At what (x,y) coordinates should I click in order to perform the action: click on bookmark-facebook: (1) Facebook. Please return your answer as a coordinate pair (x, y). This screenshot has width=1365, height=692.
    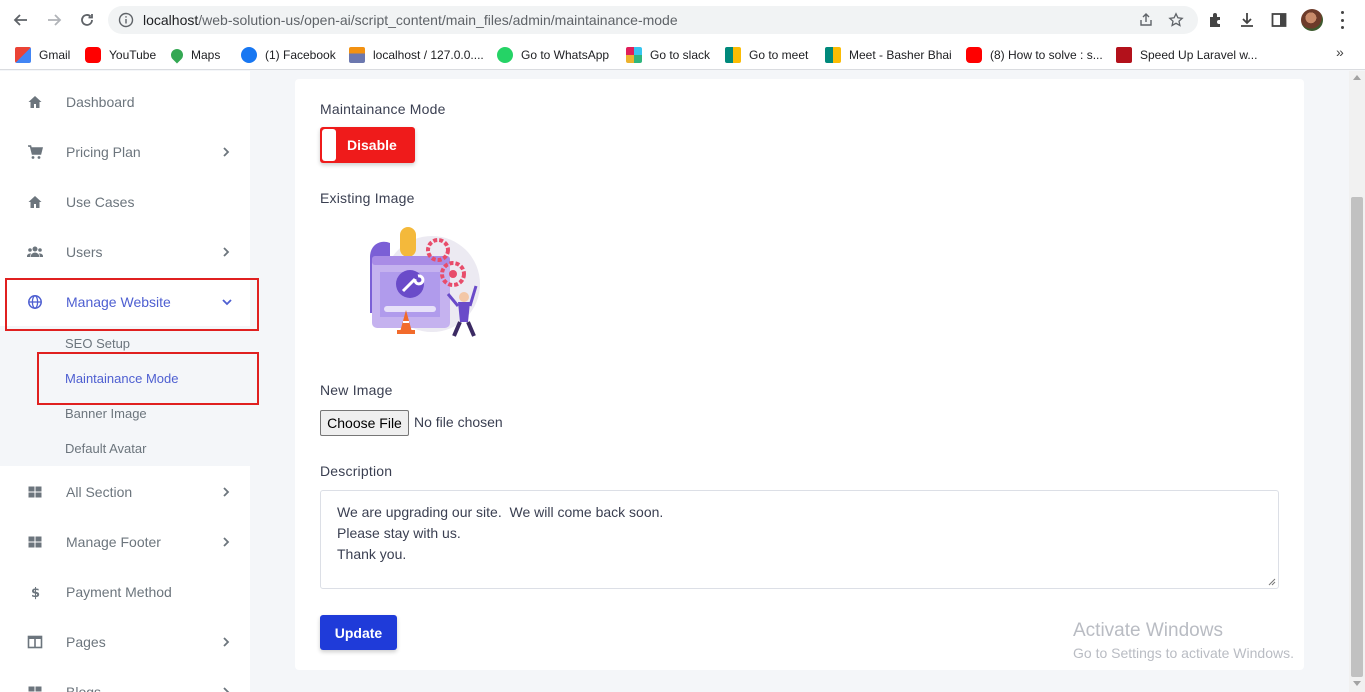
    Looking at the image, I should click on (288, 55).